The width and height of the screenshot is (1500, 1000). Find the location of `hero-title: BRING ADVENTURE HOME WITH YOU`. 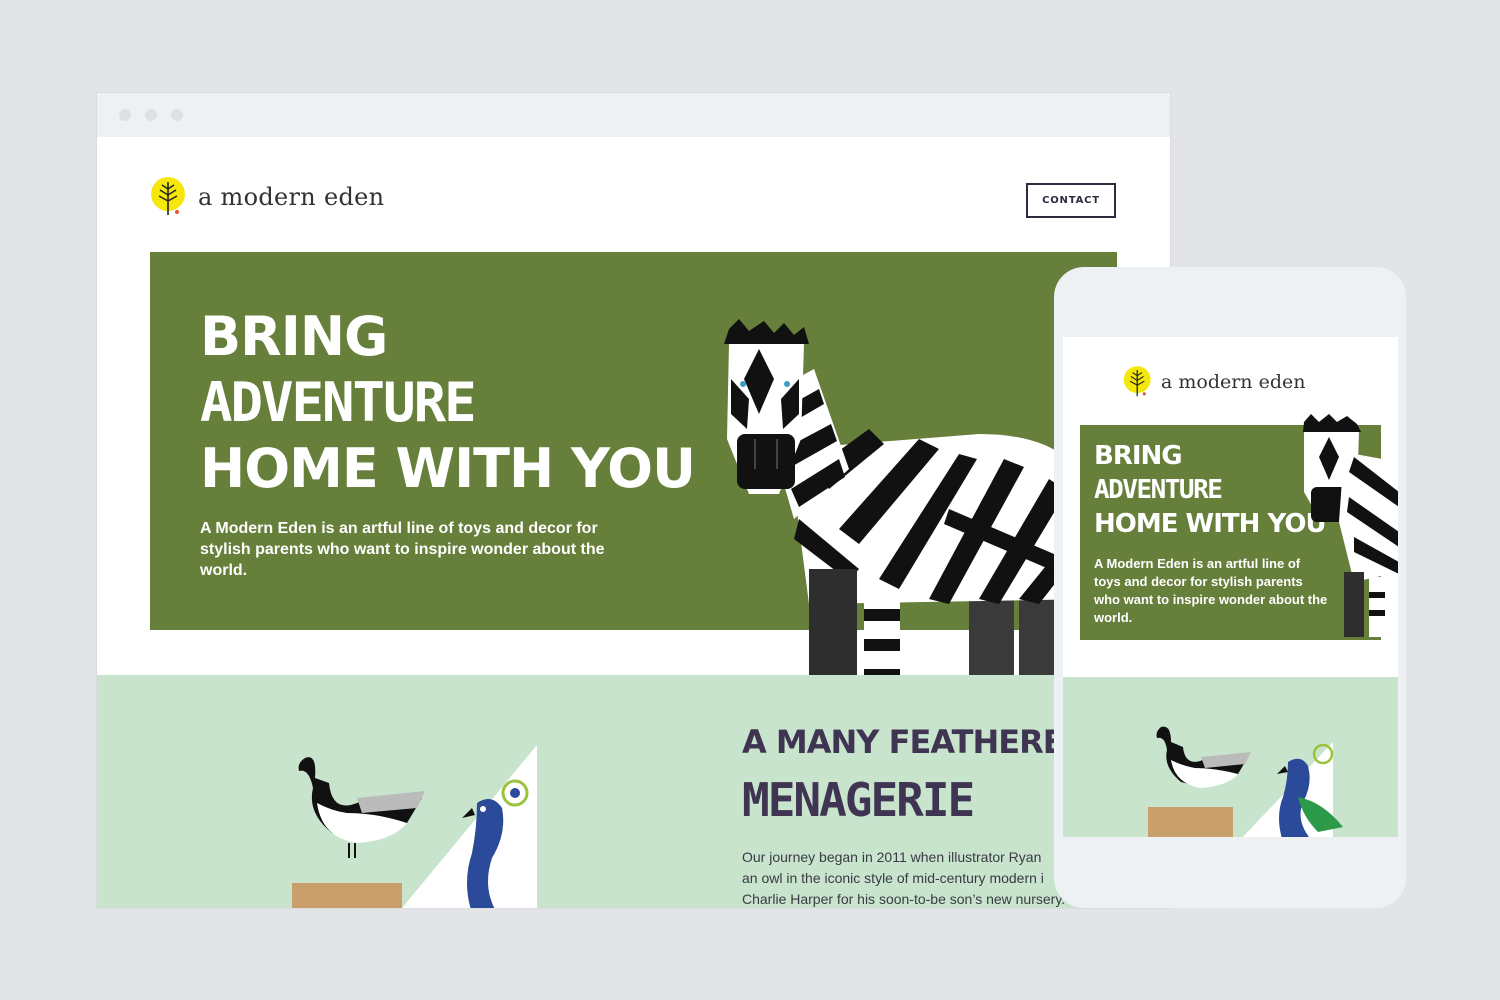

hero-title: BRING ADVENTURE HOME WITH YOU is located at coordinates (448, 403).